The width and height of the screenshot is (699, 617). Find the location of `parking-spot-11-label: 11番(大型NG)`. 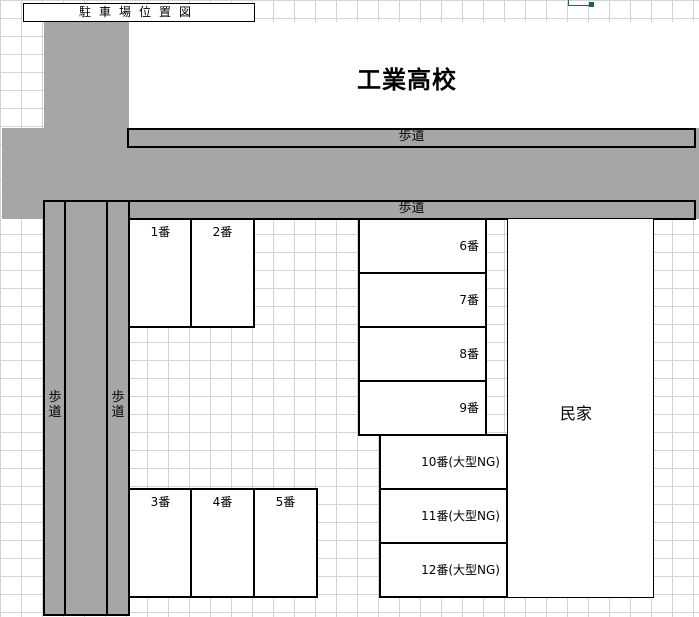

parking-spot-11-label: 11番(大型NG) is located at coordinates (460, 516).